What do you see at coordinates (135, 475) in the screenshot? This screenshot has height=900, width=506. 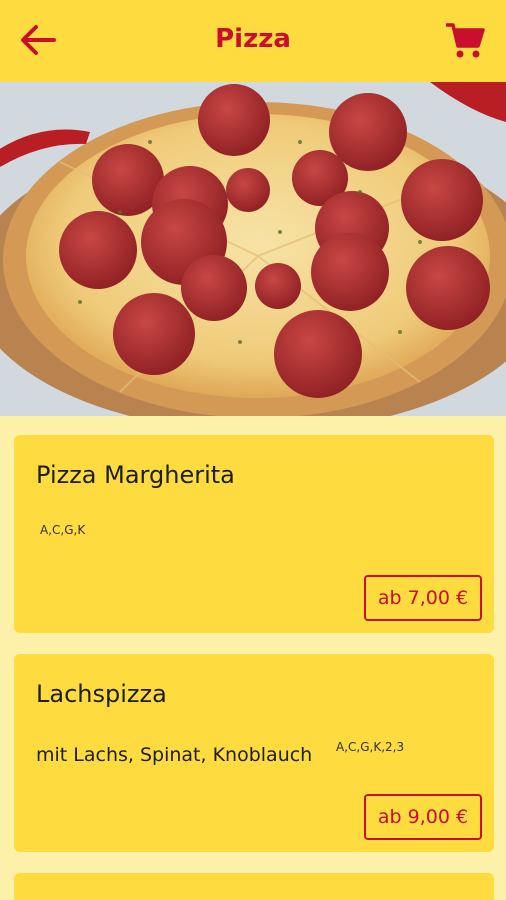 I see `menu-item-name: Pizza Margherita` at bounding box center [135, 475].